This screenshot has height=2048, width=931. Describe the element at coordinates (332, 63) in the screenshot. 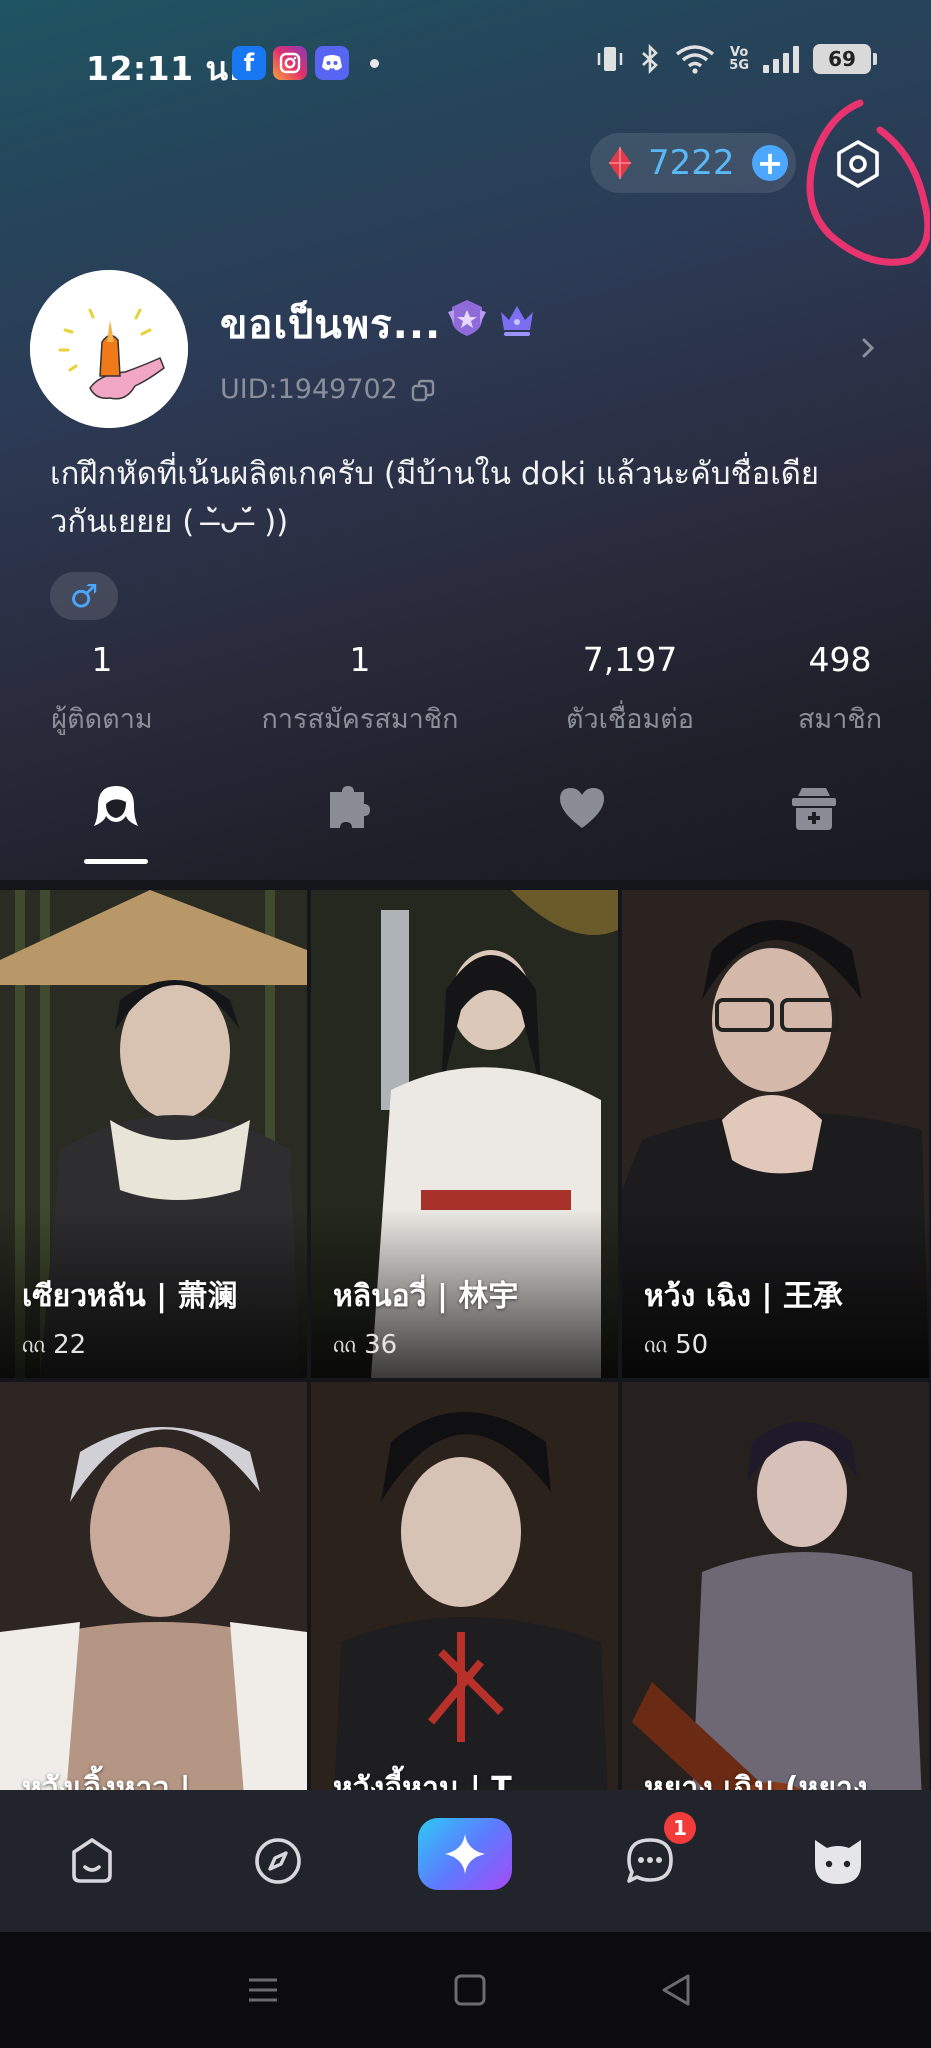

I see `discord-icon` at that location.